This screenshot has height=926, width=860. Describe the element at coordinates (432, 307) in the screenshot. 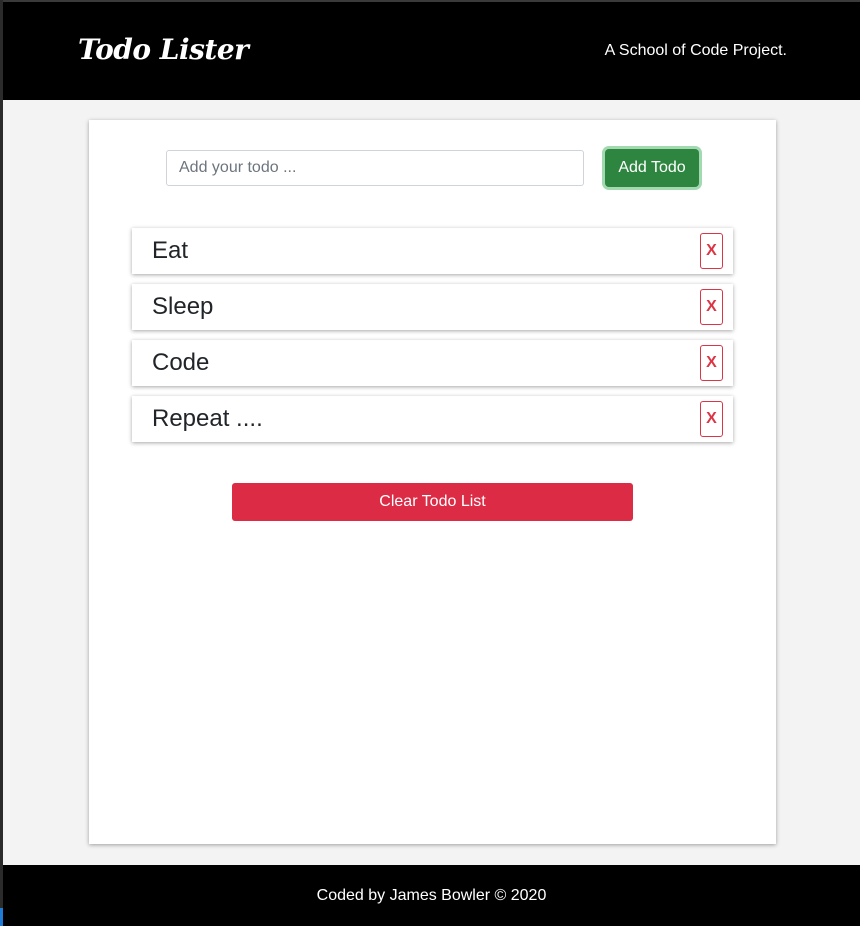

I see `todo-item: Sleep X` at that location.